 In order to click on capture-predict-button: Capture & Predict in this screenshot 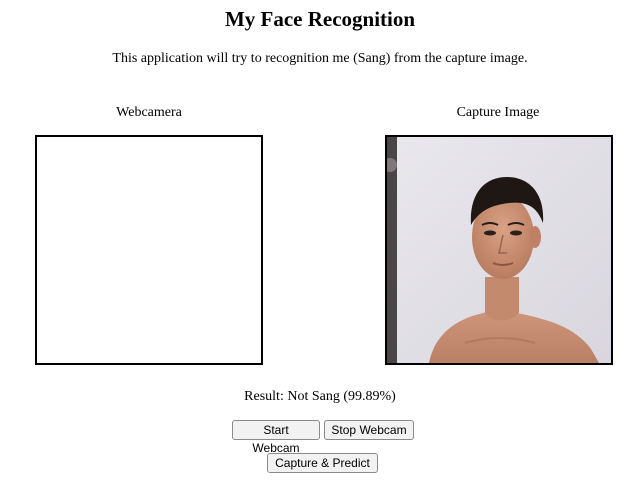, I will do `click(322, 463)`.